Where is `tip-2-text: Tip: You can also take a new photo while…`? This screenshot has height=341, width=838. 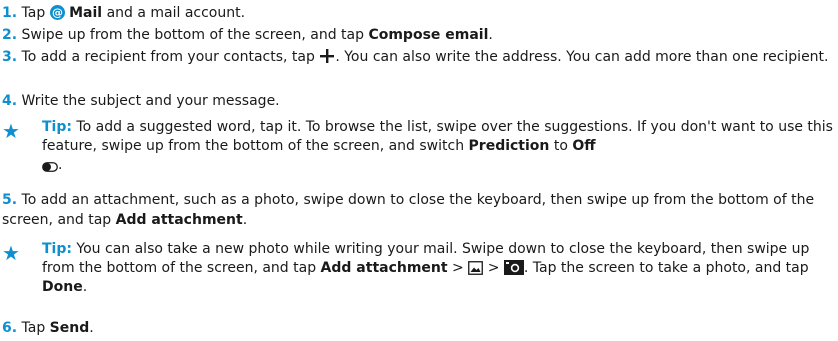 tip-2-text: Tip: You can also take a new photo while… is located at coordinates (426, 268).